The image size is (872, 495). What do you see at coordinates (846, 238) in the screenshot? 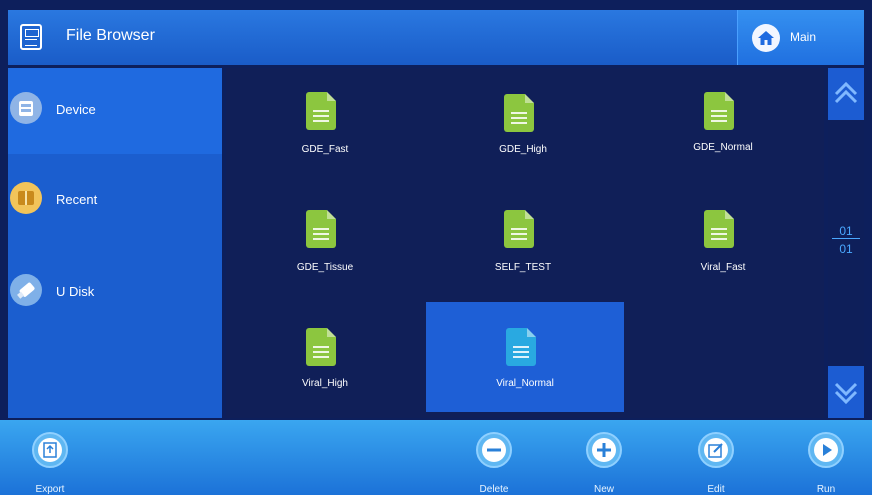
I see `page-divider` at bounding box center [846, 238].